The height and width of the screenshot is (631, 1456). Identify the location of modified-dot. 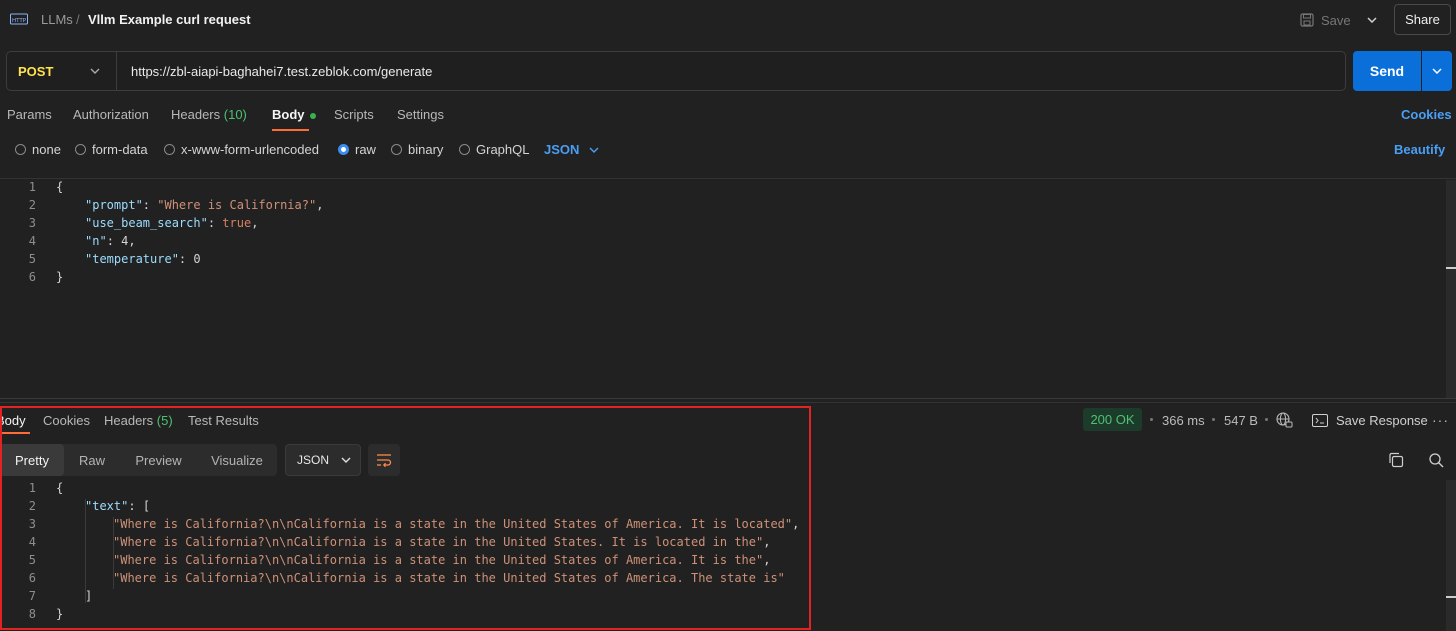
(312, 115).